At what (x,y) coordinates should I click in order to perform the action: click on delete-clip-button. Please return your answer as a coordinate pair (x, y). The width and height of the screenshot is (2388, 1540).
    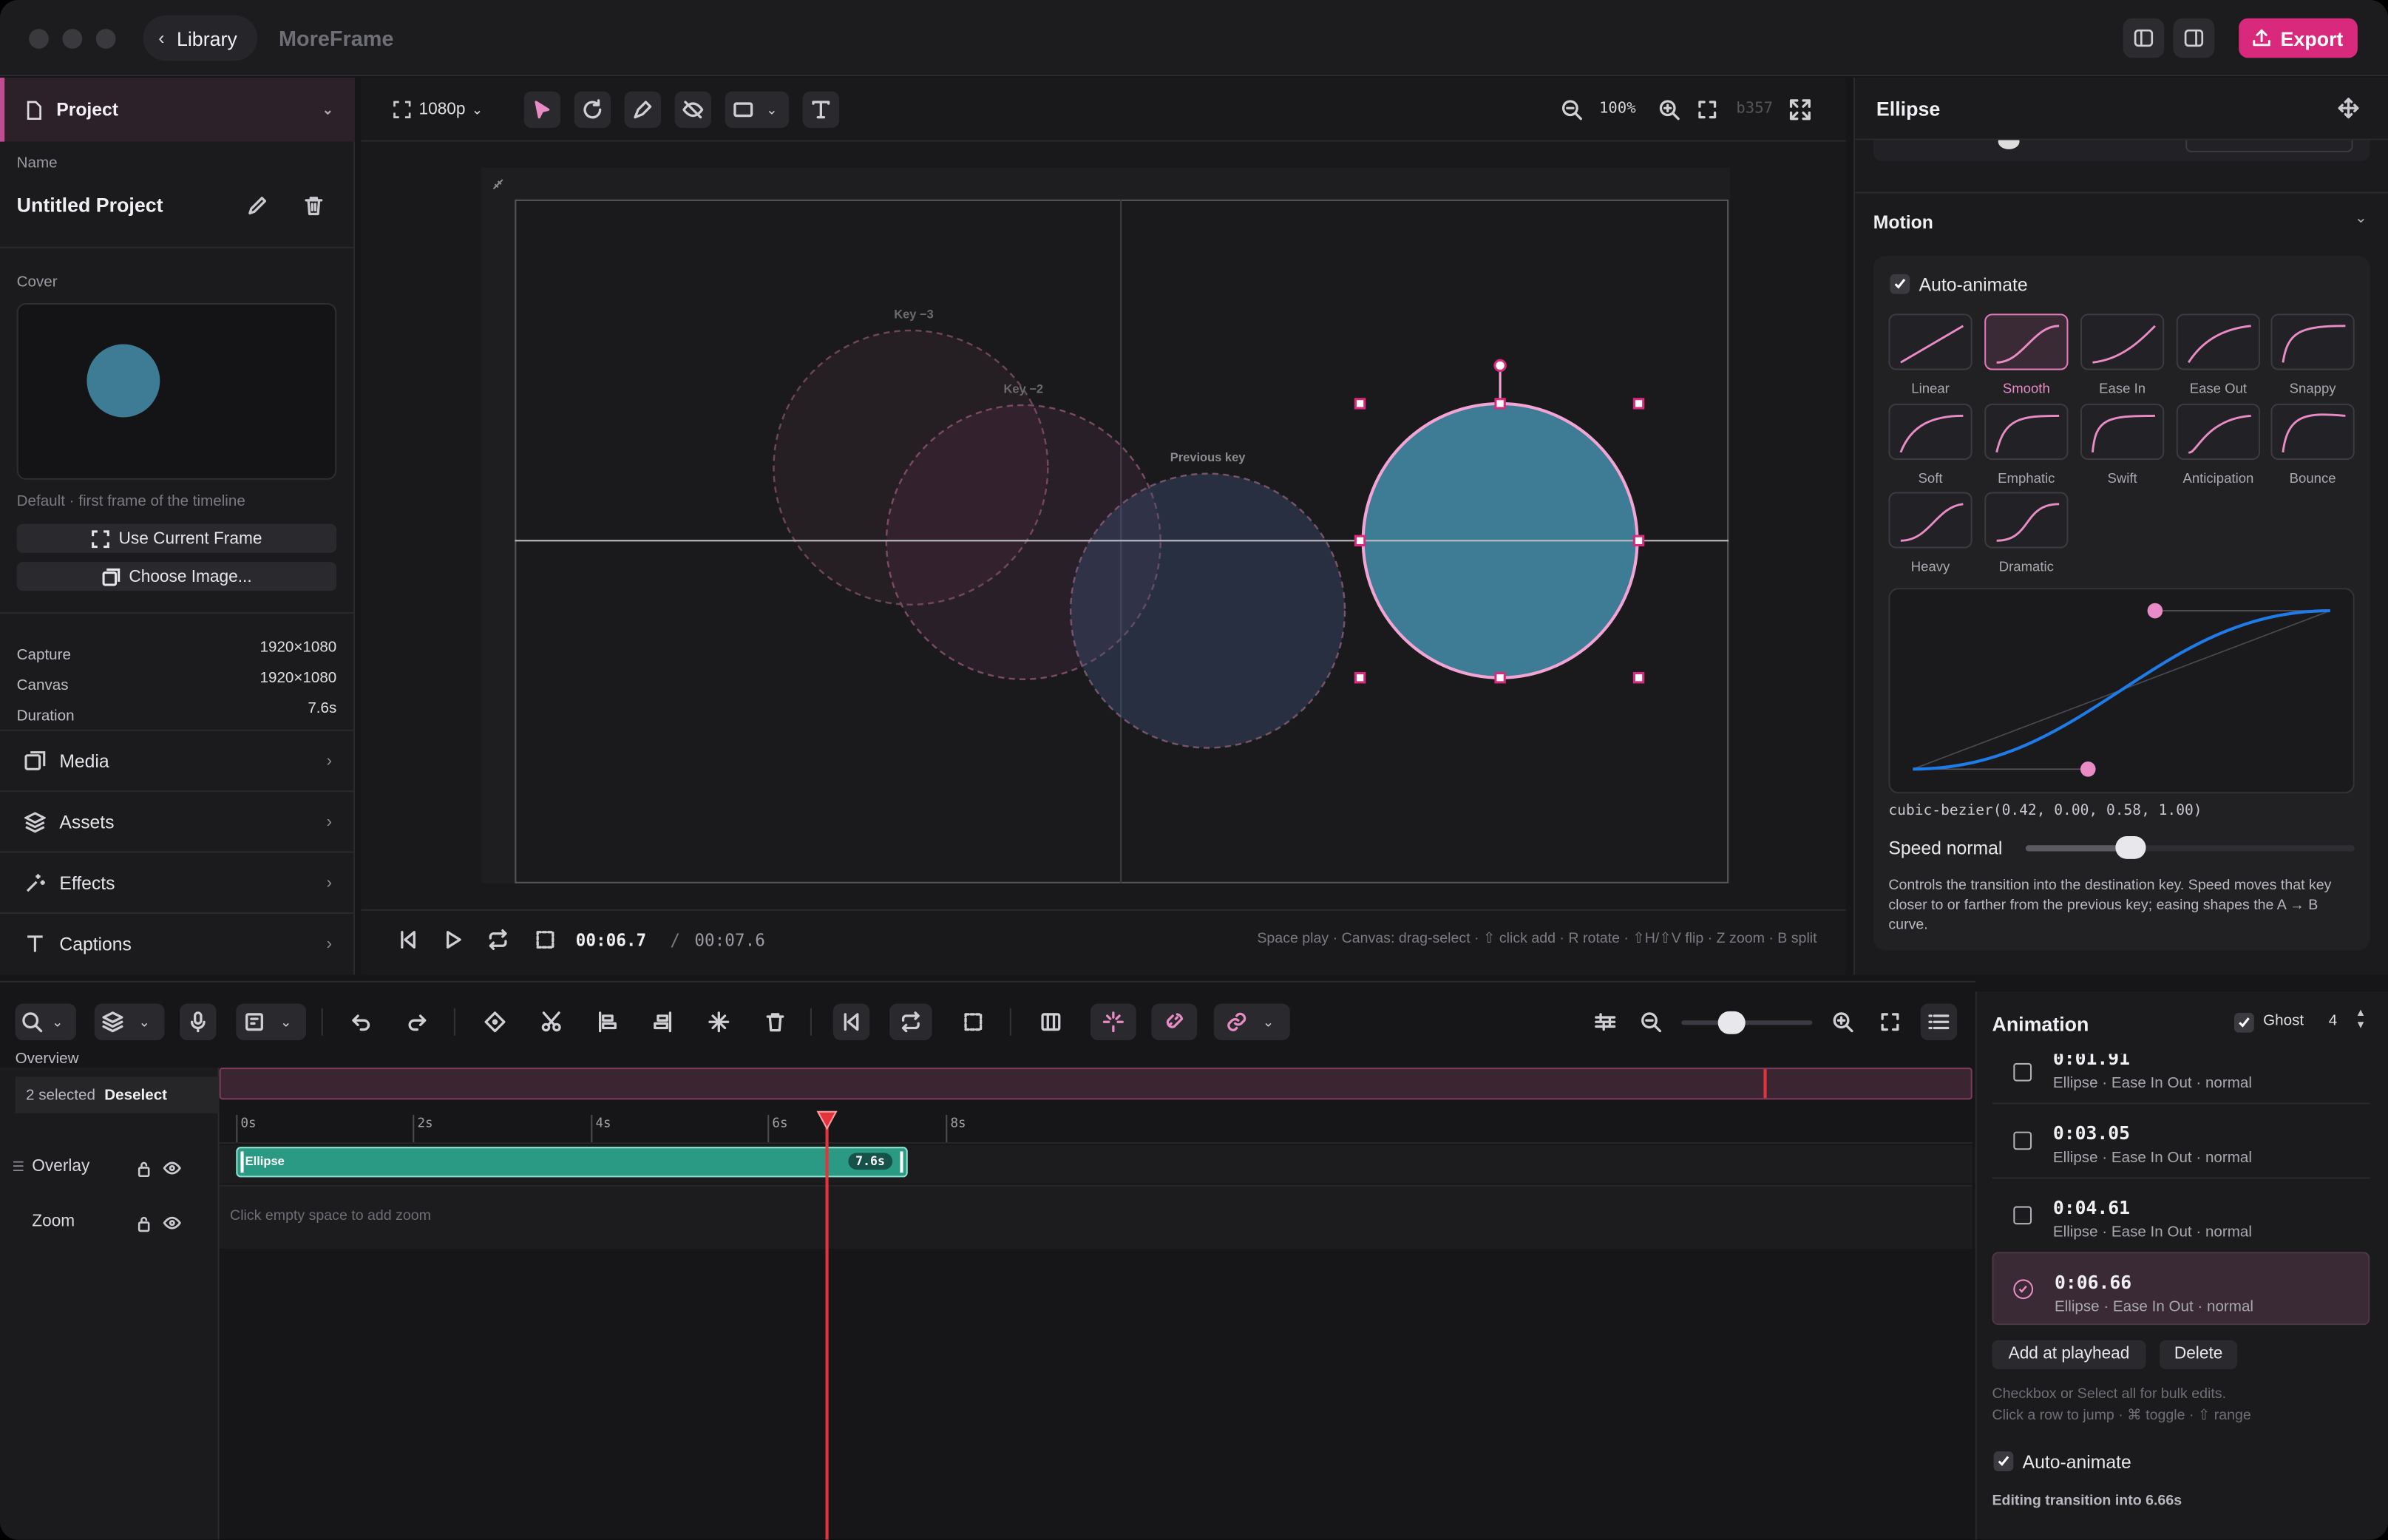
    Looking at the image, I should click on (775, 1022).